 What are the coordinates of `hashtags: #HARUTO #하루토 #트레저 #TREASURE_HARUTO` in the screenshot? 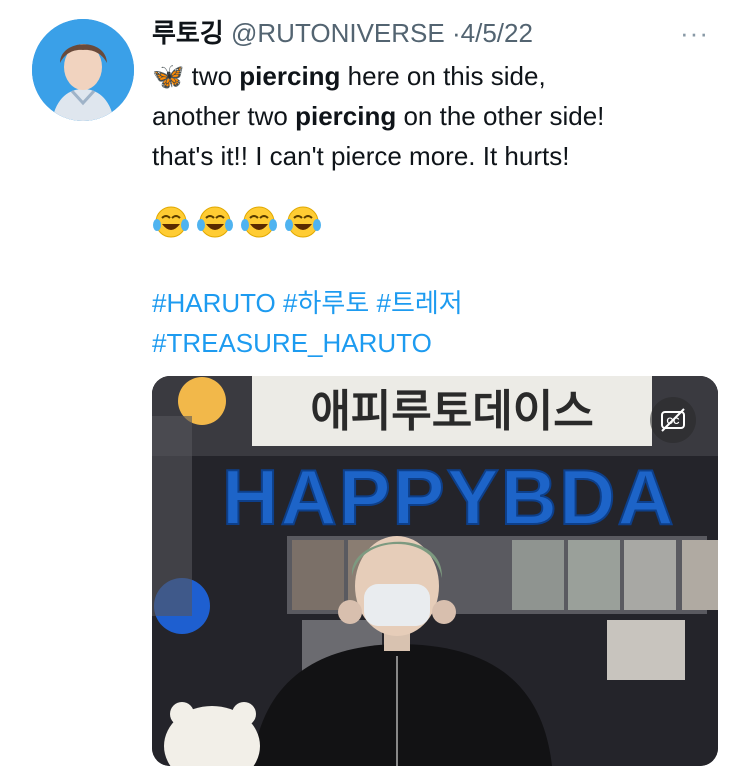 It's located at (307, 323).